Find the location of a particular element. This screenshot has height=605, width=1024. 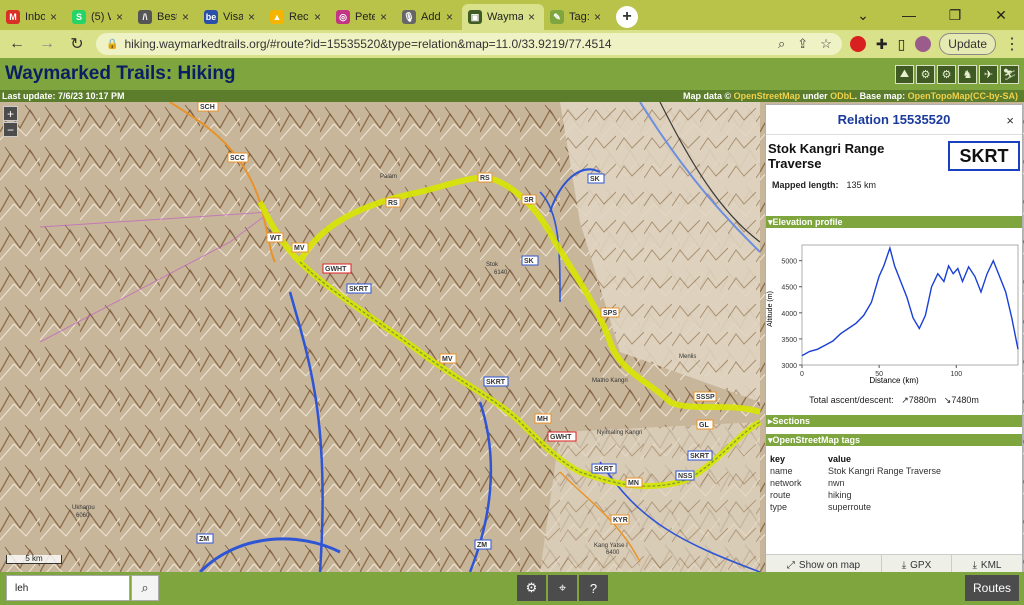

tab-label: Tag:rou is located at coordinates (579, 17).